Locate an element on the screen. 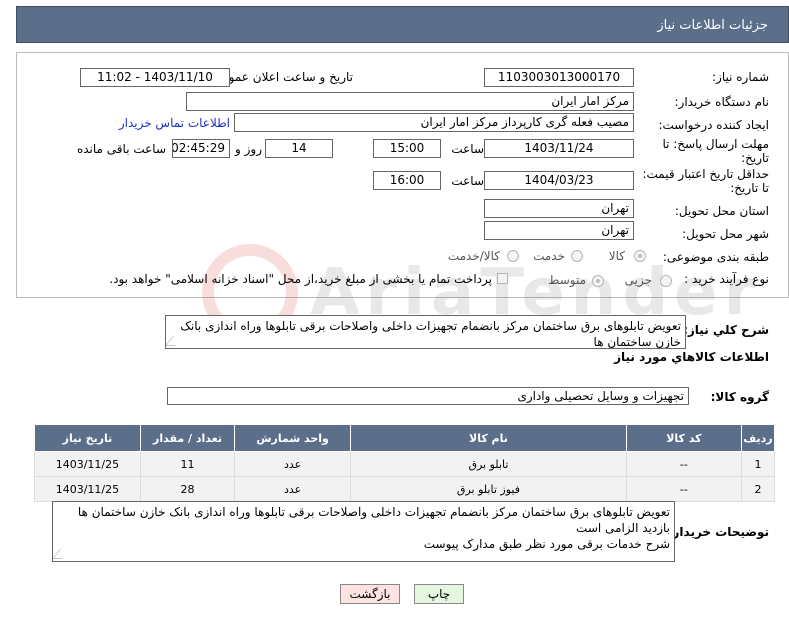 This screenshot has height=620, width=789. province-label: استان محل تحویل: is located at coordinates (721, 211).